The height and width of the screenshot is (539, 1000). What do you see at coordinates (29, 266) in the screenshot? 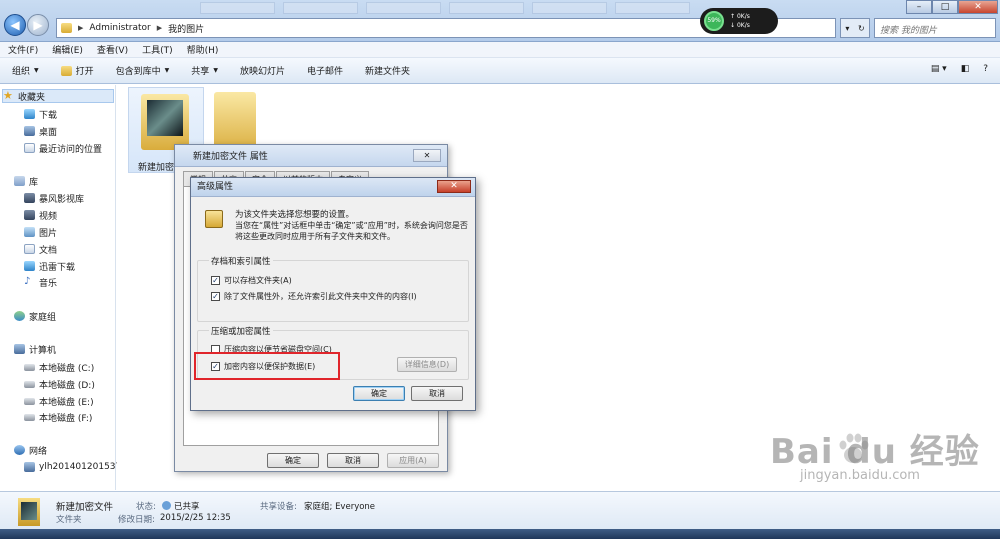
I see `thunder-download-icon` at bounding box center [29, 266].